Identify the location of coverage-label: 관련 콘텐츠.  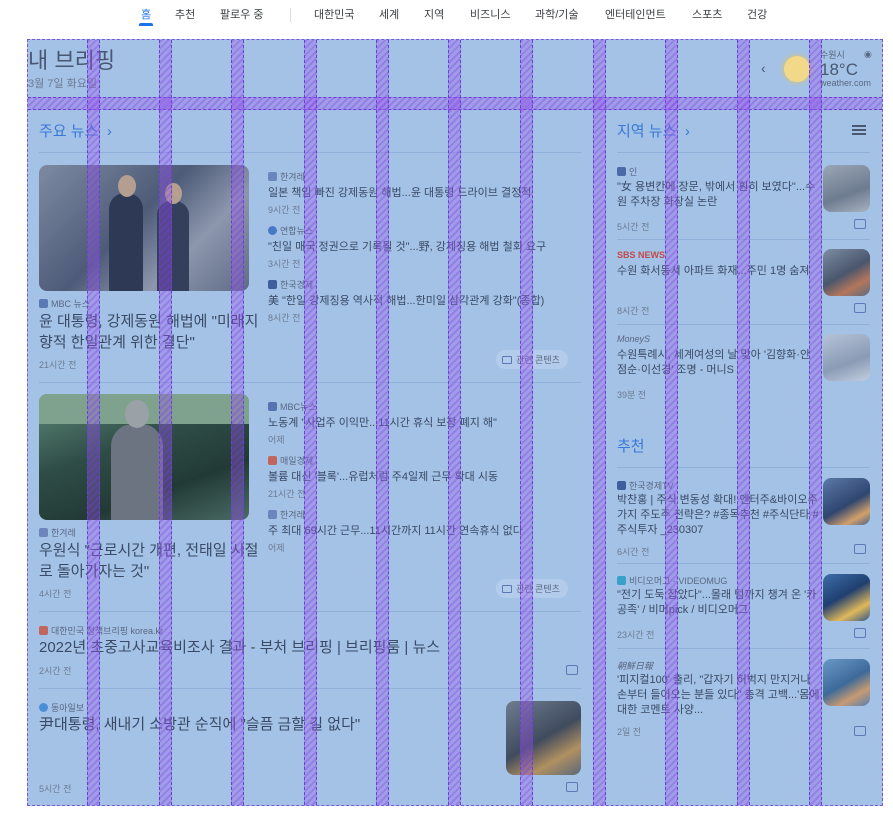
(538, 360).